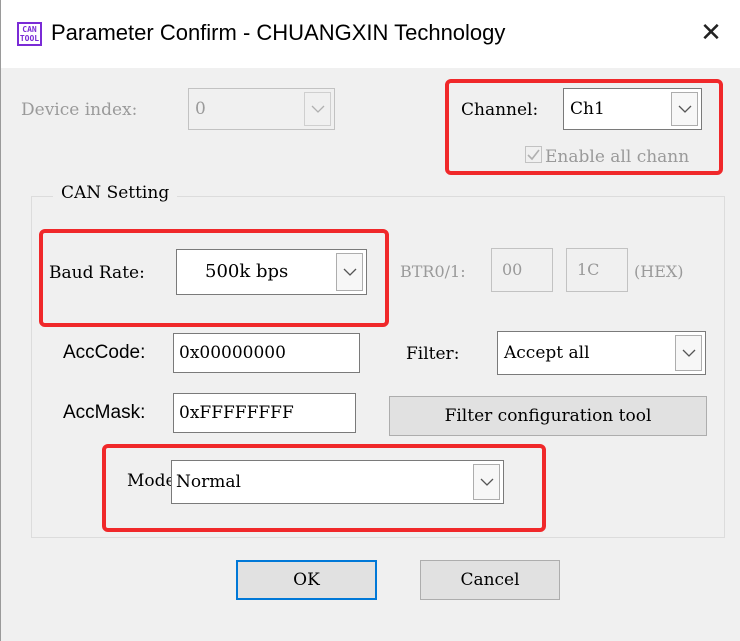 The width and height of the screenshot is (740, 641). Describe the element at coordinates (29, 34) in the screenshot. I see `can-tool-app-icon: CAN TOOL` at that location.